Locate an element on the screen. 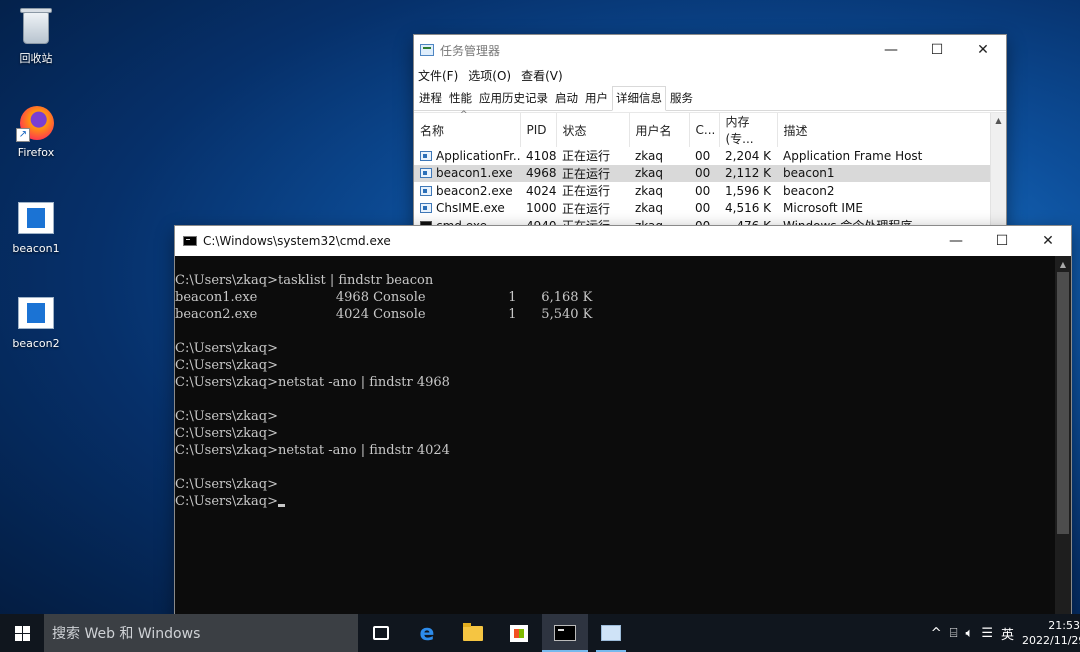 The height and width of the screenshot is (652, 1080). table-header: 名称 ^ PID 状态 用户名 C... 内存(专... 描述 is located at coordinates (702, 128).